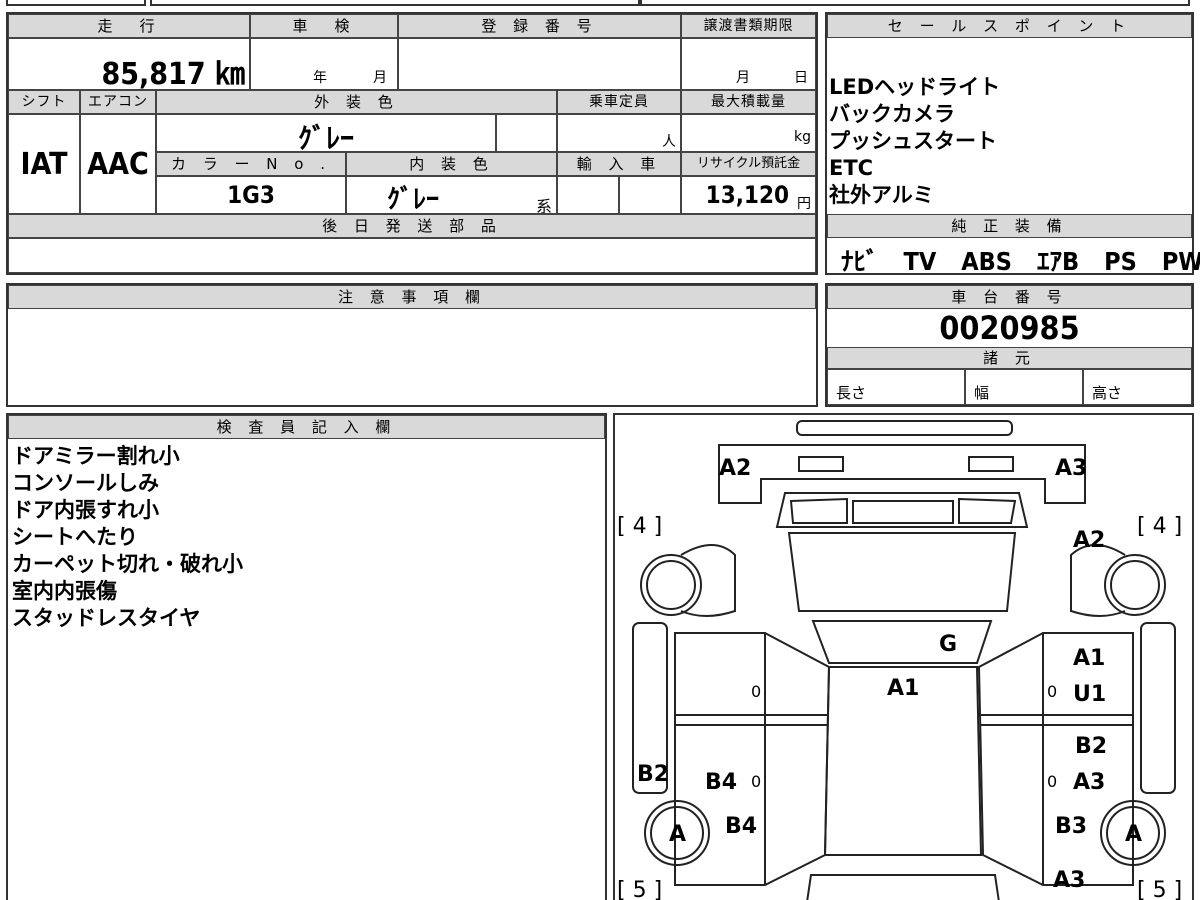  What do you see at coordinates (903, 688) in the screenshot?
I see `label-a1-center: A1` at bounding box center [903, 688].